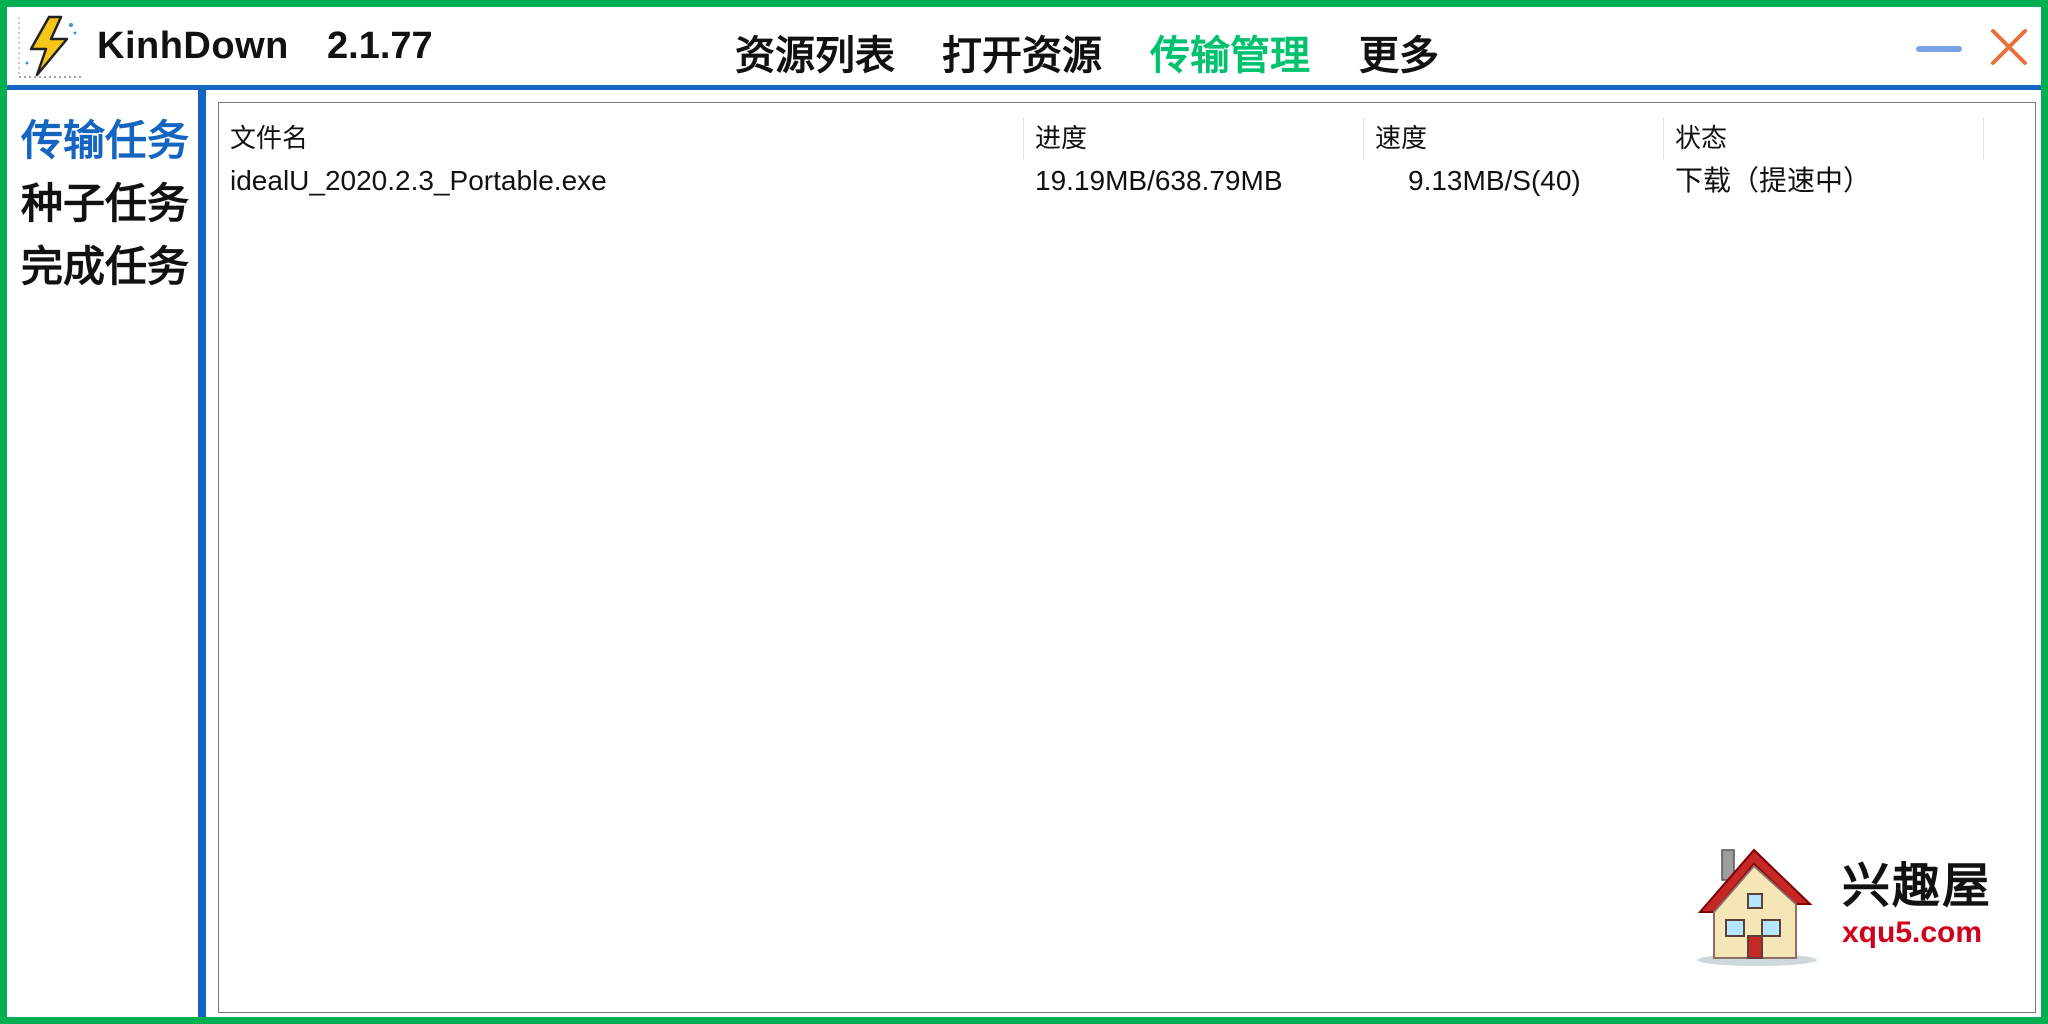 The height and width of the screenshot is (1024, 2048). Describe the element at coordinates (380, 46) in the screenshot. I see `app-version: 2.1.77` at that location.